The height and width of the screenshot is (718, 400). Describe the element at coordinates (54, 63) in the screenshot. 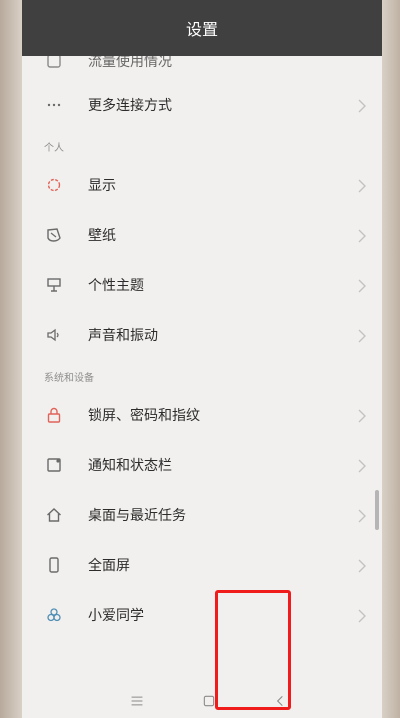

I see `data-usage-icon` at that location.